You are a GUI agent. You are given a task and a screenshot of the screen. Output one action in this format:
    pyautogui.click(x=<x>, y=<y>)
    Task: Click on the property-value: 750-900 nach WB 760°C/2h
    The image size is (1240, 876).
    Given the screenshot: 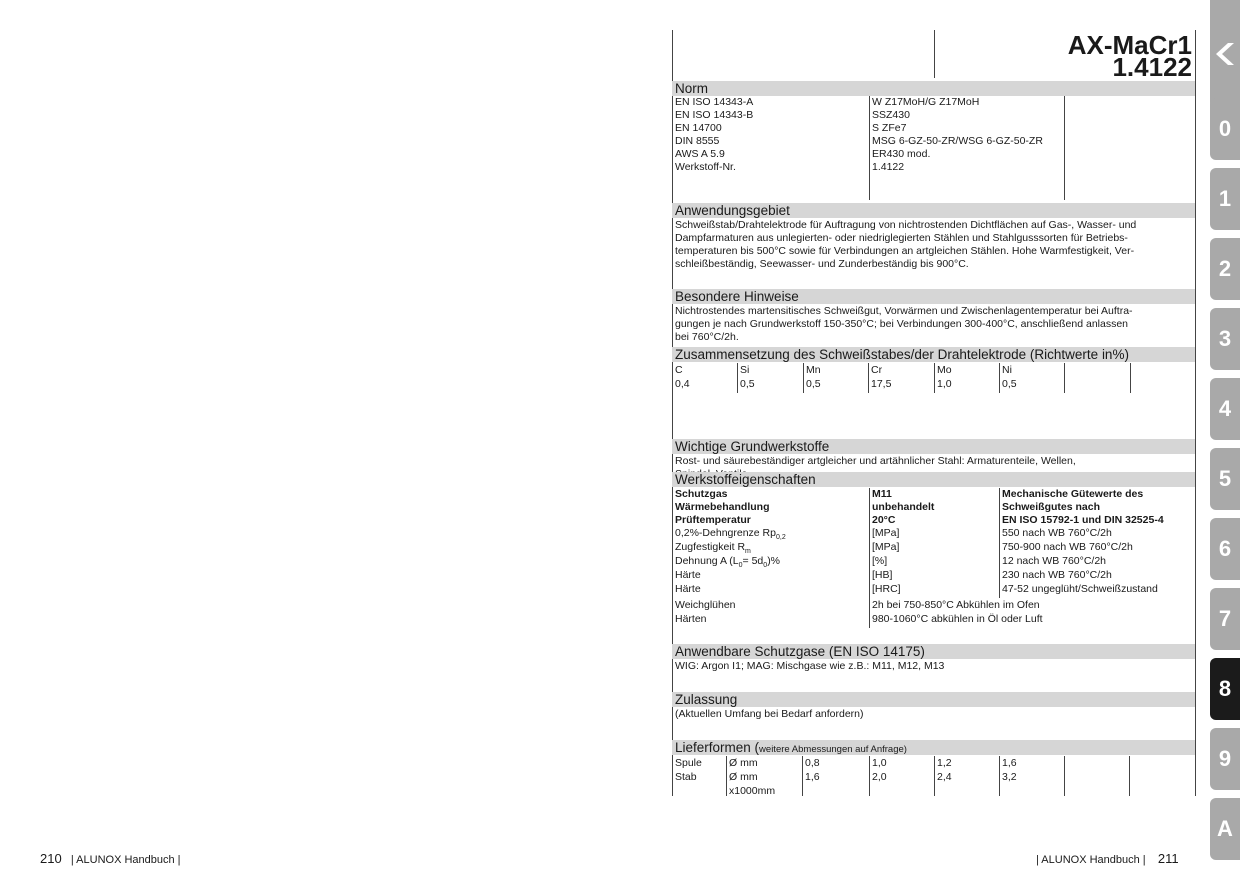 What is the action you would take?
    pyautogui.click(x=1067, y=547)
    